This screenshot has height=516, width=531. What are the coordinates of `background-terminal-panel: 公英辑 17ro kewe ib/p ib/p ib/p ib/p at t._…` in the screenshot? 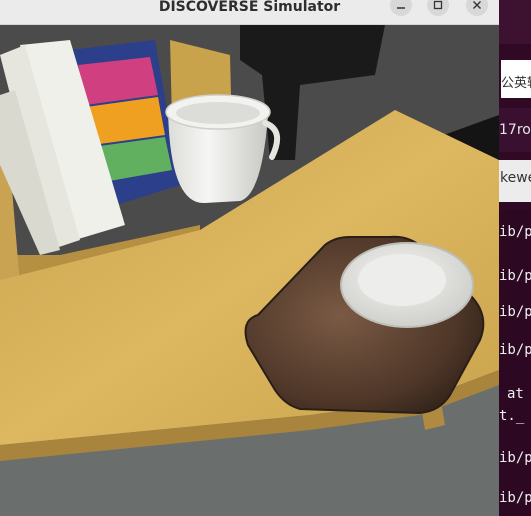 It's located at (515, 258).